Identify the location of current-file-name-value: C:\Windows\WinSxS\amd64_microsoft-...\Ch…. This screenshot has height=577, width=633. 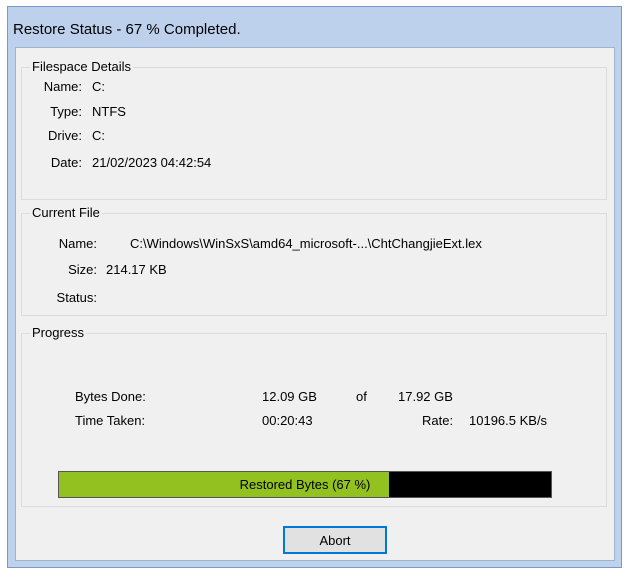
(306, 243).